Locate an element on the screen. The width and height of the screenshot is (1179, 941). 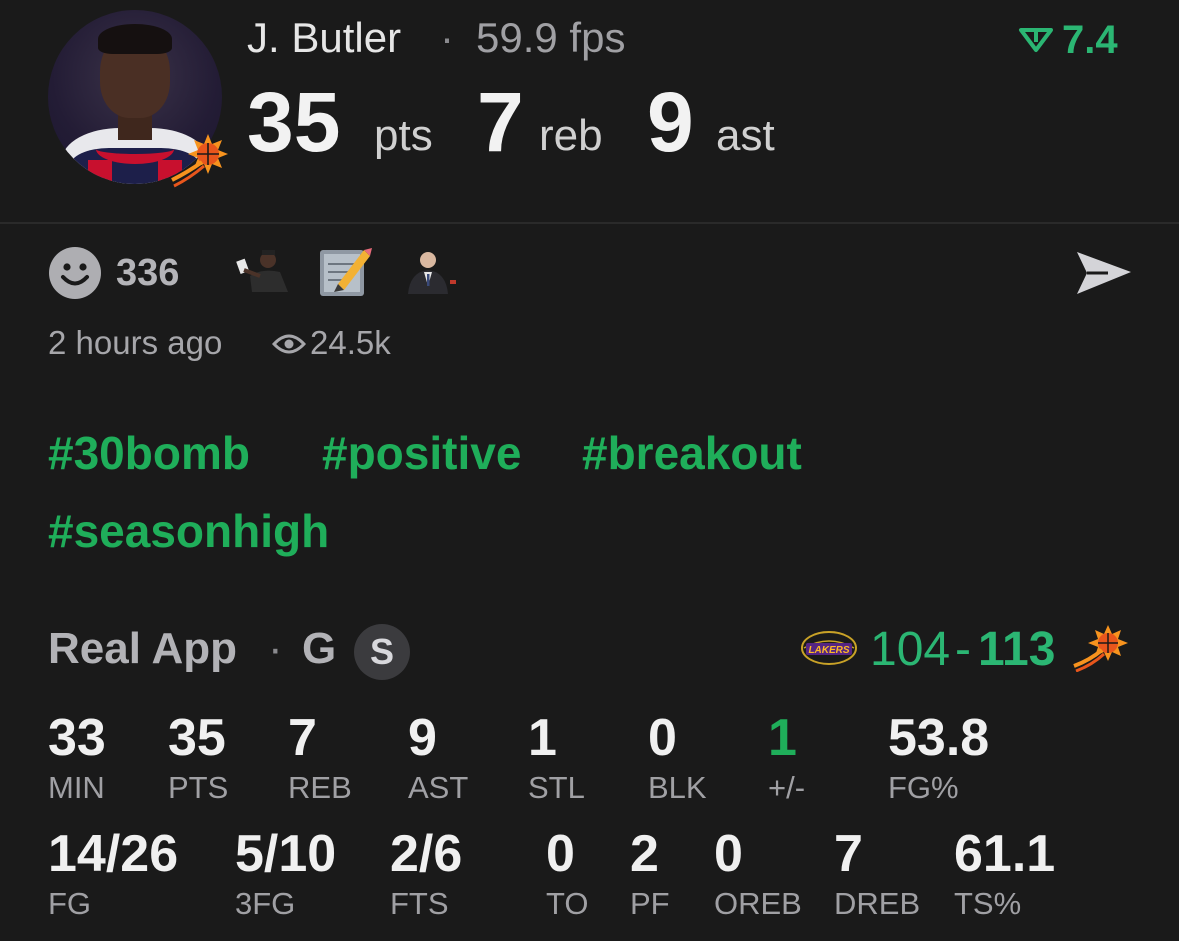
stat-to-label: TO is located at coordinates (567, 903).